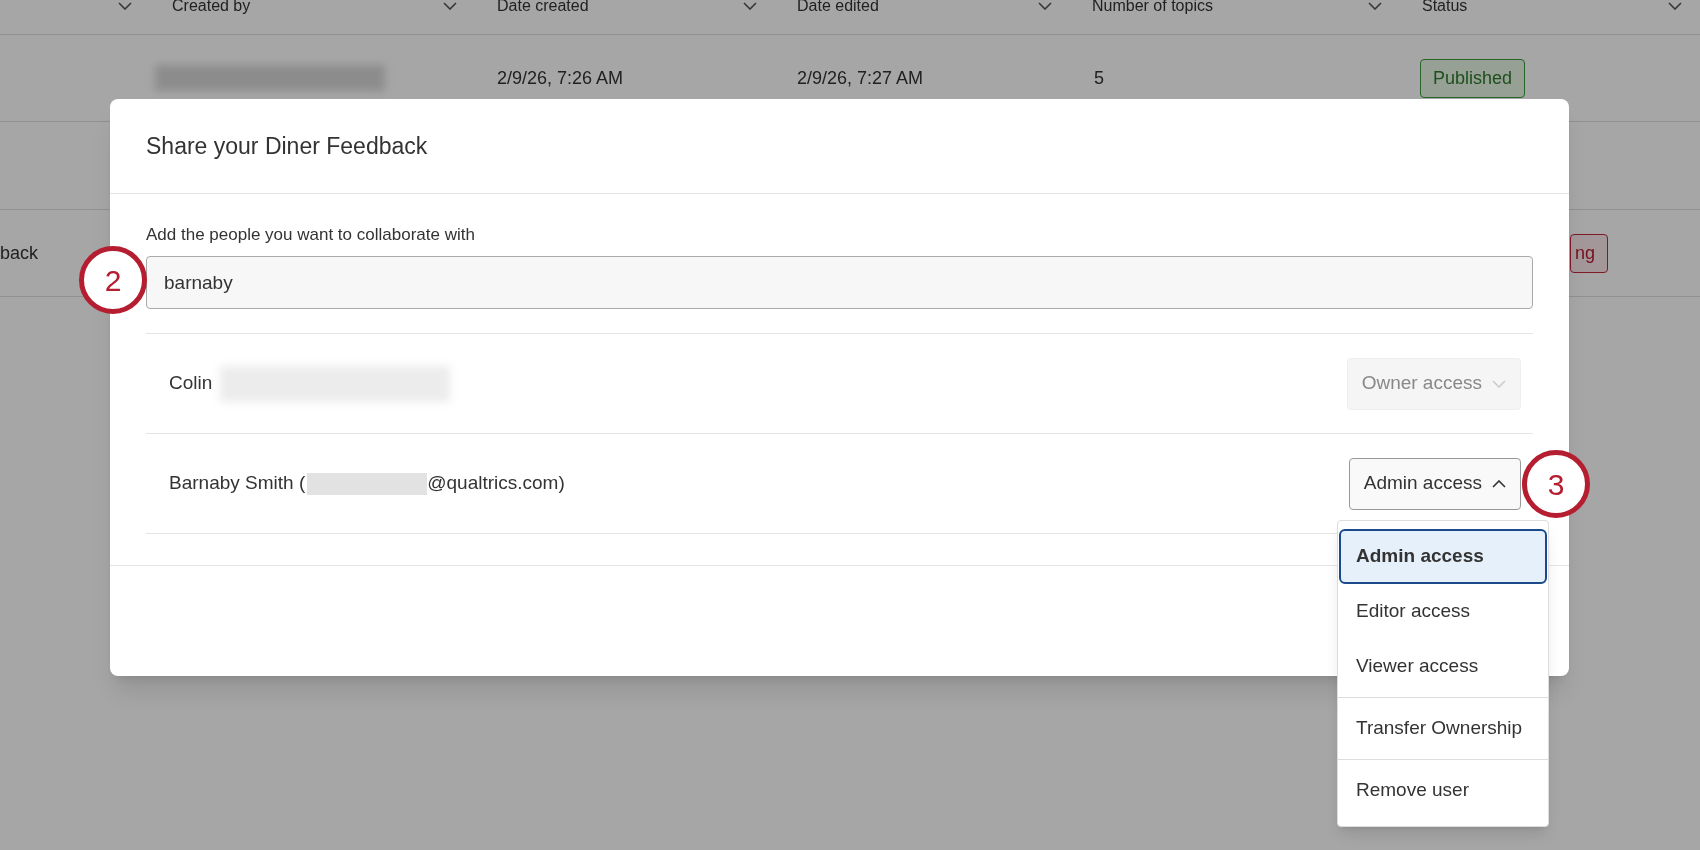  I want to click on menu-item: Viewer access, so click(1443, 666).